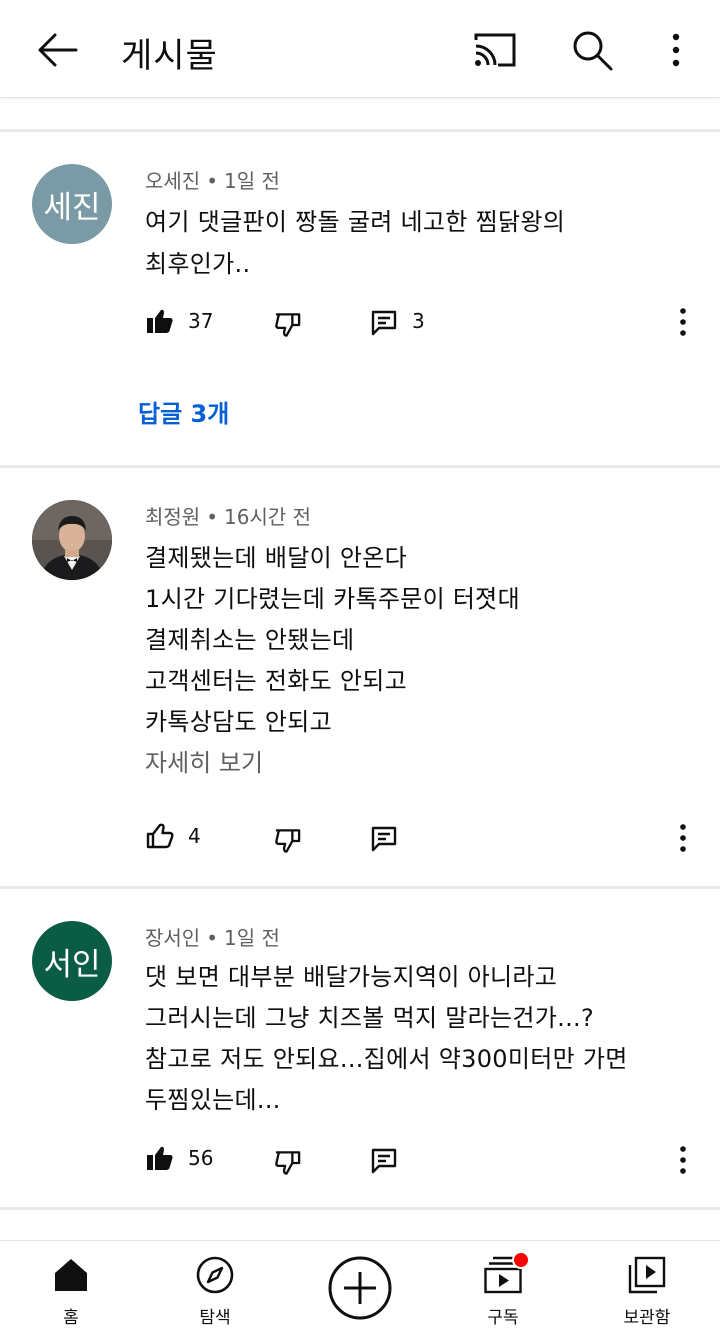 Image resolution: width=720 pixels, height=1339 pixels. Describe the element at coordinates (71, 1275) in the screenshot. I see `home-icon` at that location.